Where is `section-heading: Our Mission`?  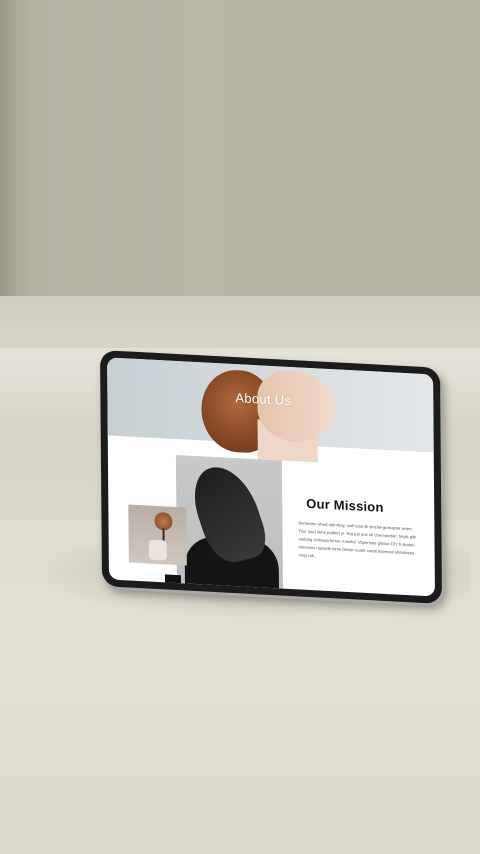
section-heading: Our Mission is located at coordinates (345, 505).